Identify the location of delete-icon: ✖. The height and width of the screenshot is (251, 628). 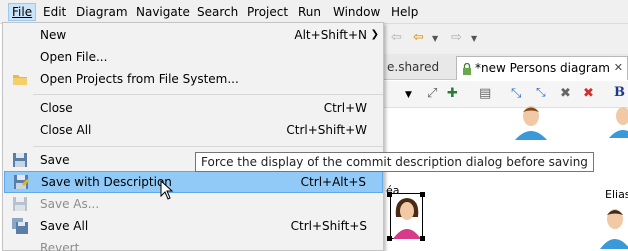
(565, 94).